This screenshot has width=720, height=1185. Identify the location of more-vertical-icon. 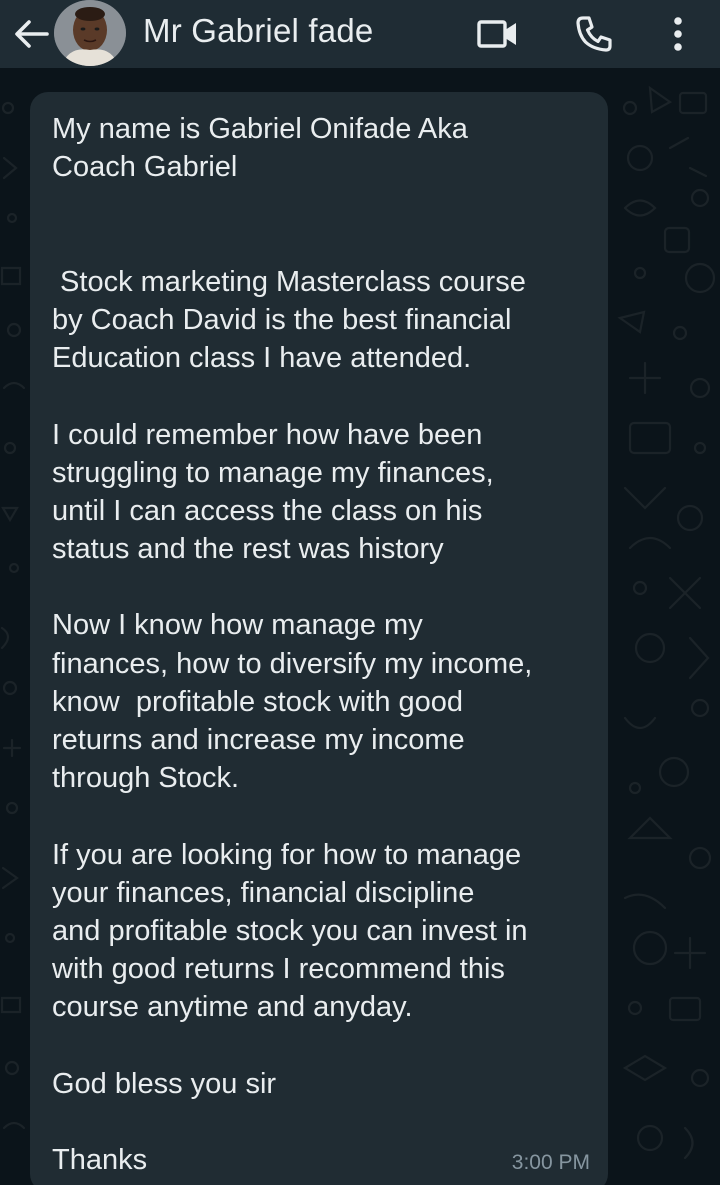
(678, 34).